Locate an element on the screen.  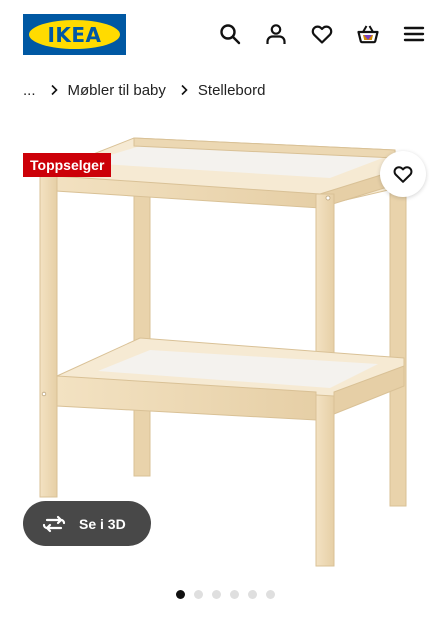
logo-text: IKEA is located at coordinates (74, 34).